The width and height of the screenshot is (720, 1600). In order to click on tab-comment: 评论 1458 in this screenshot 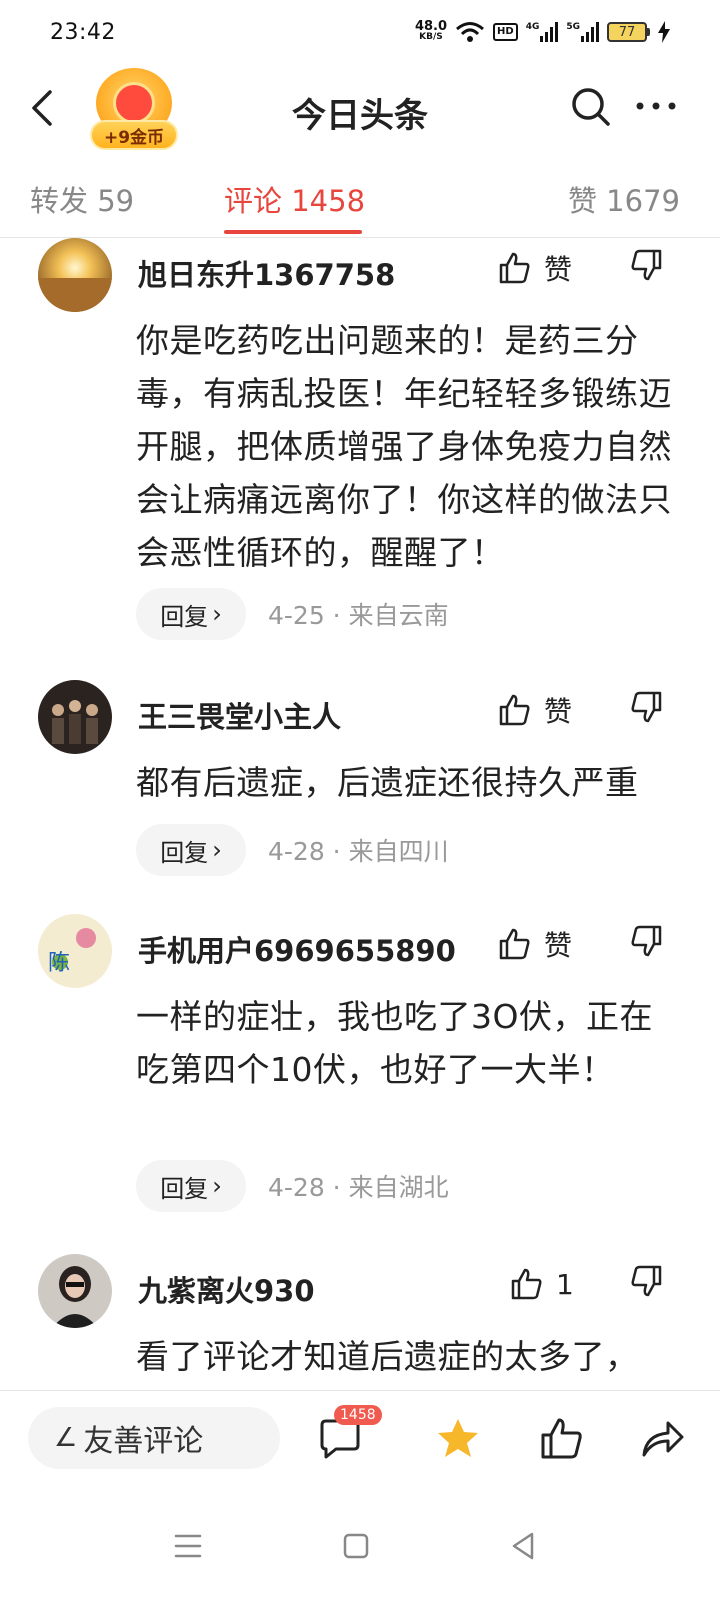, I will do `click(294, 199)`.